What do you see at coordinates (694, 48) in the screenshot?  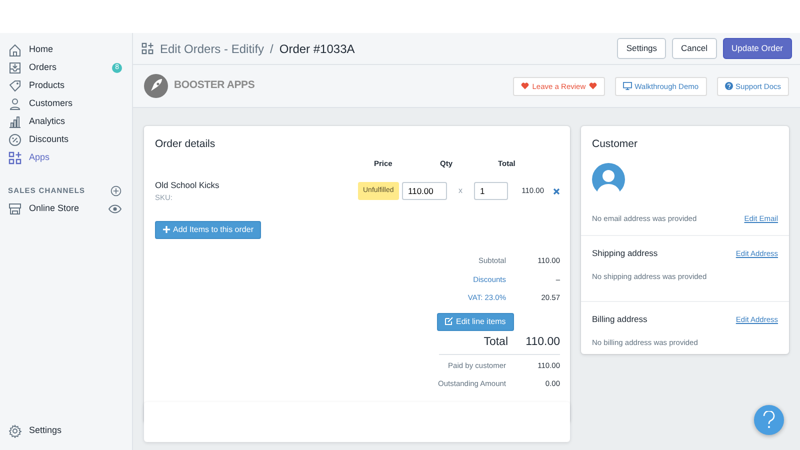 I see `header-button: Cancel` at bounding box center [694, 48].